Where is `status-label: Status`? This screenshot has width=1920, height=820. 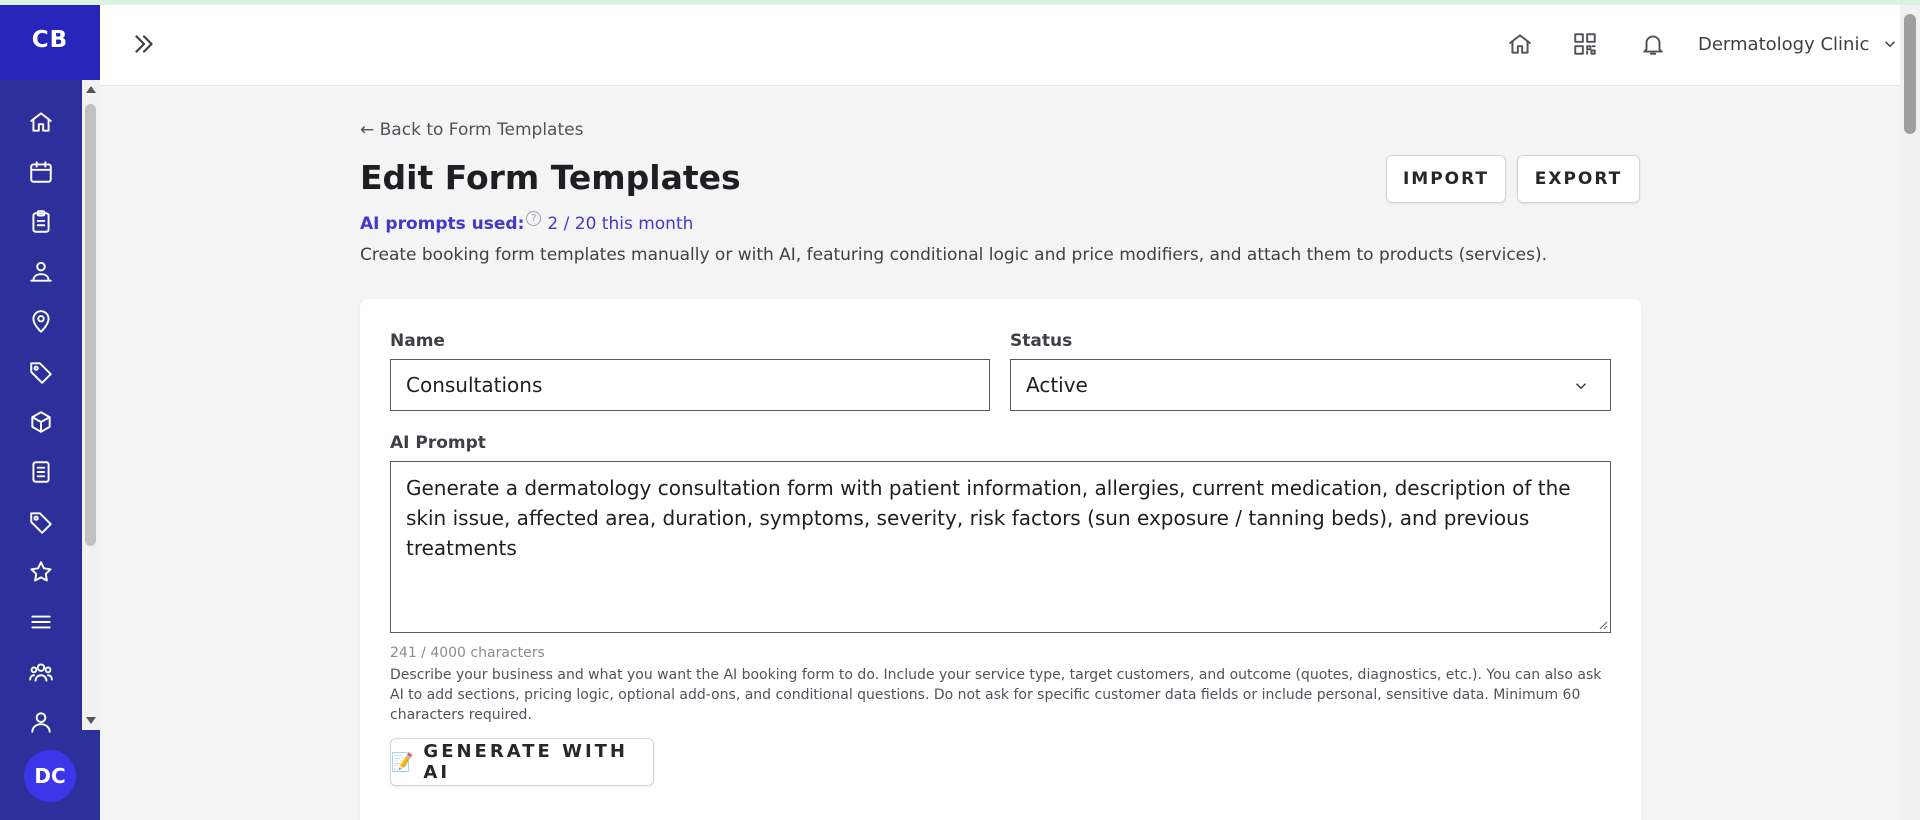
status-label: Status is located at coordinates (1041, 341).